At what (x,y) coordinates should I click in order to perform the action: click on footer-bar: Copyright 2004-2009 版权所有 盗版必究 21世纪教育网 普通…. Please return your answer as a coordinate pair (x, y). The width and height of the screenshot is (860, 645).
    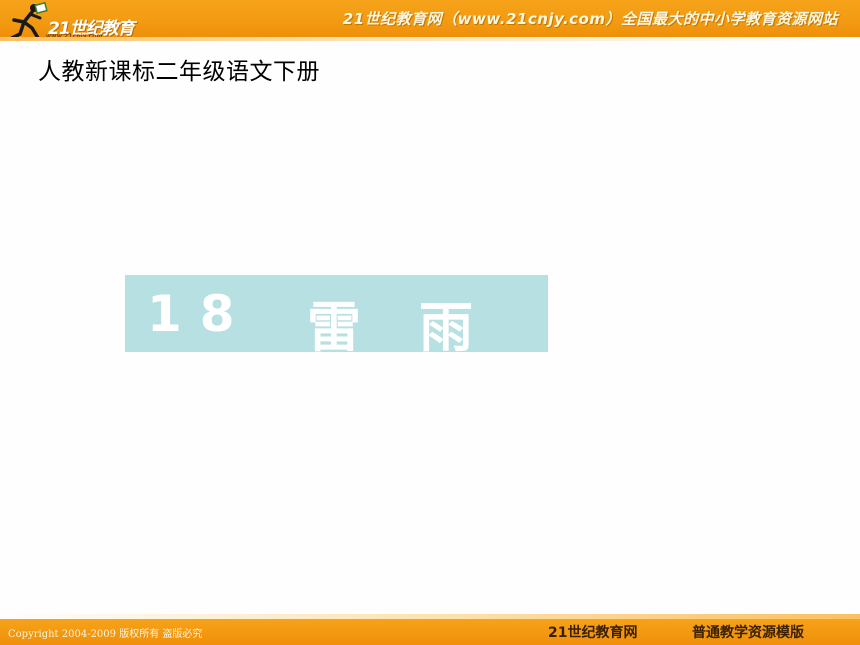
    Looking at the image, I should click on (430, 632).